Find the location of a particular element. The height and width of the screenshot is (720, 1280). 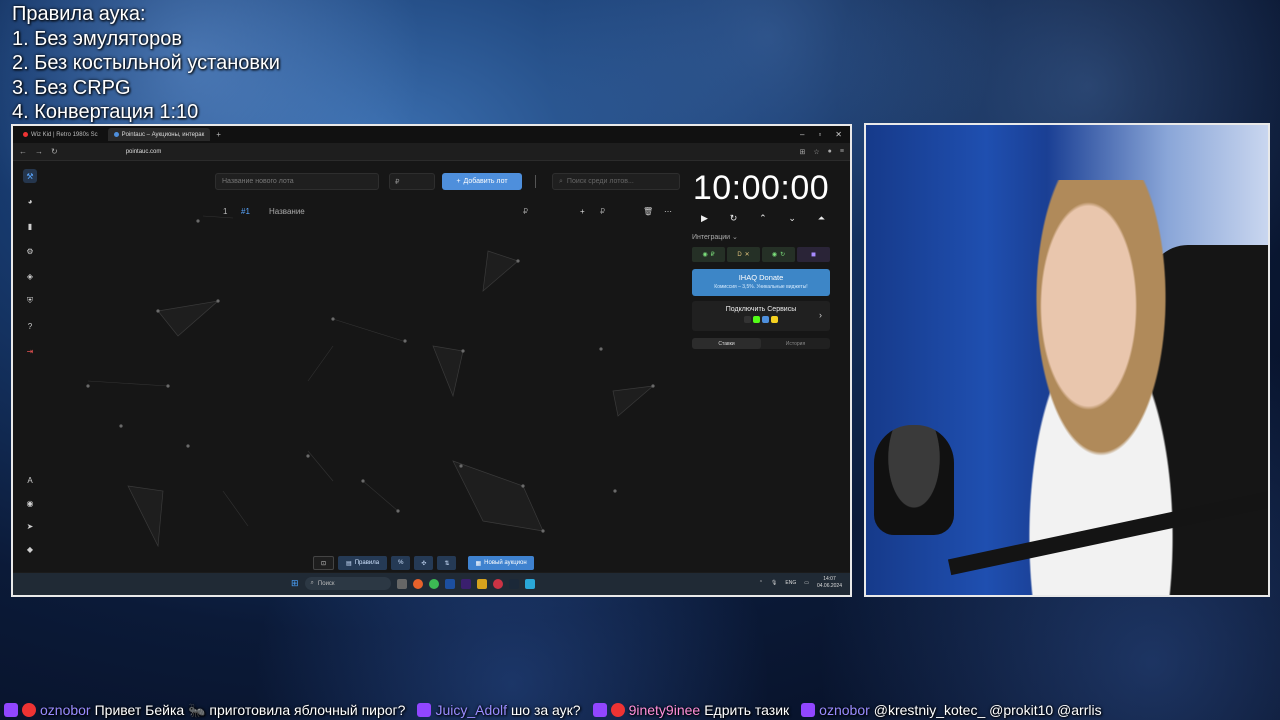

layers-icon: ◈ is located at coordinates (30, 276).